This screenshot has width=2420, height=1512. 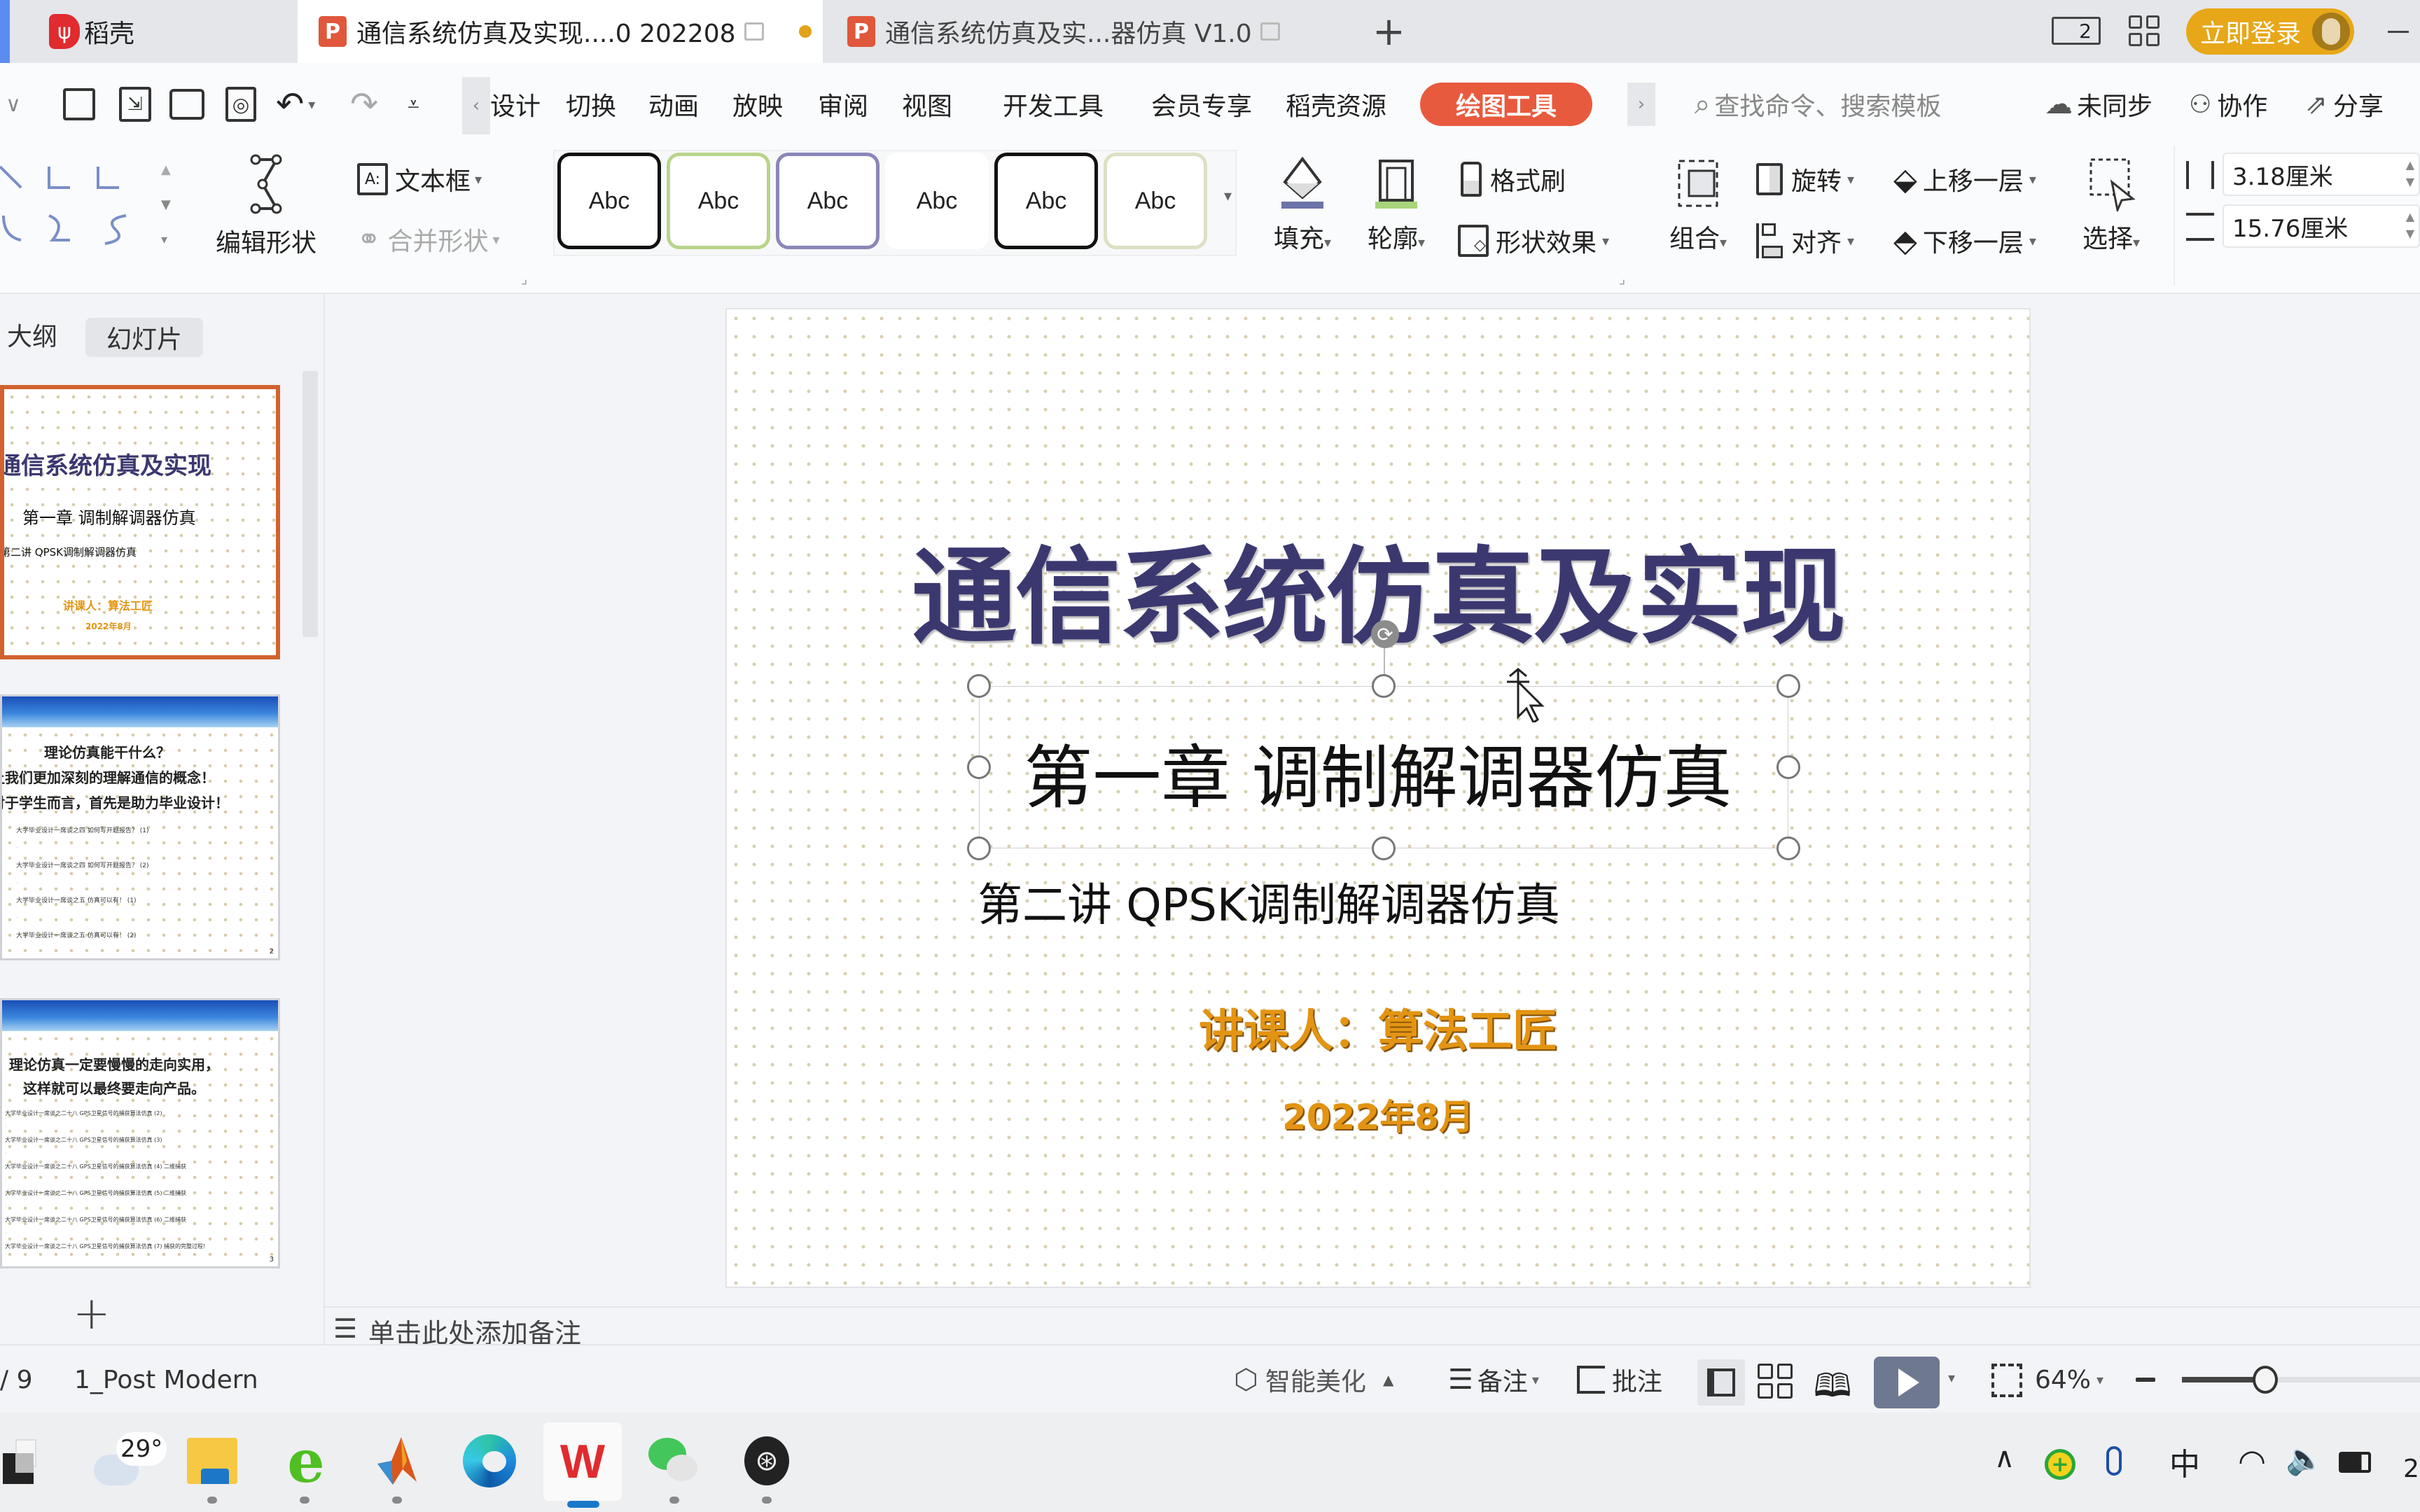 What do you see at coordinates (166, 1379) in the screenshot?
I see `theme-name: 1_Post Modern` at bounding box center [166, 1379].